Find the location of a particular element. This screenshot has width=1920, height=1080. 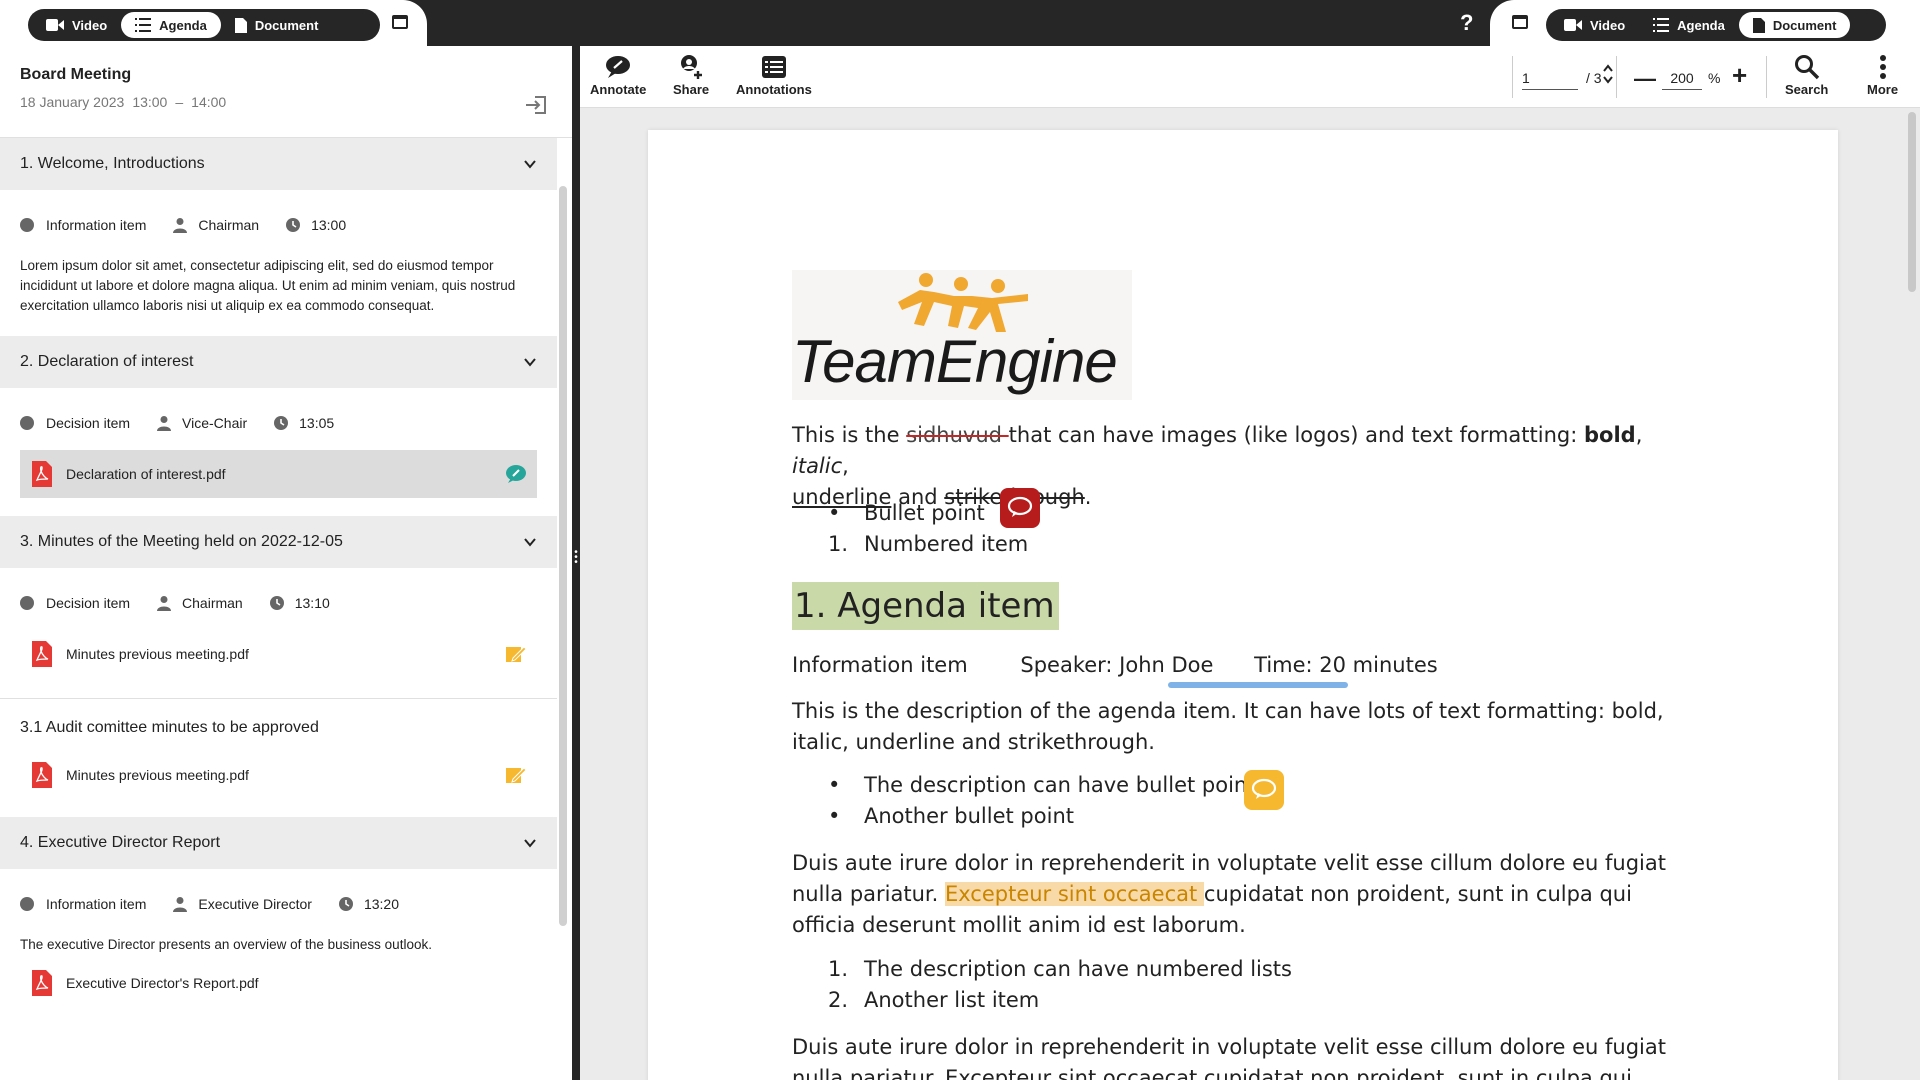

logo-text: TeamEngine is located at coordinates (955, 361).